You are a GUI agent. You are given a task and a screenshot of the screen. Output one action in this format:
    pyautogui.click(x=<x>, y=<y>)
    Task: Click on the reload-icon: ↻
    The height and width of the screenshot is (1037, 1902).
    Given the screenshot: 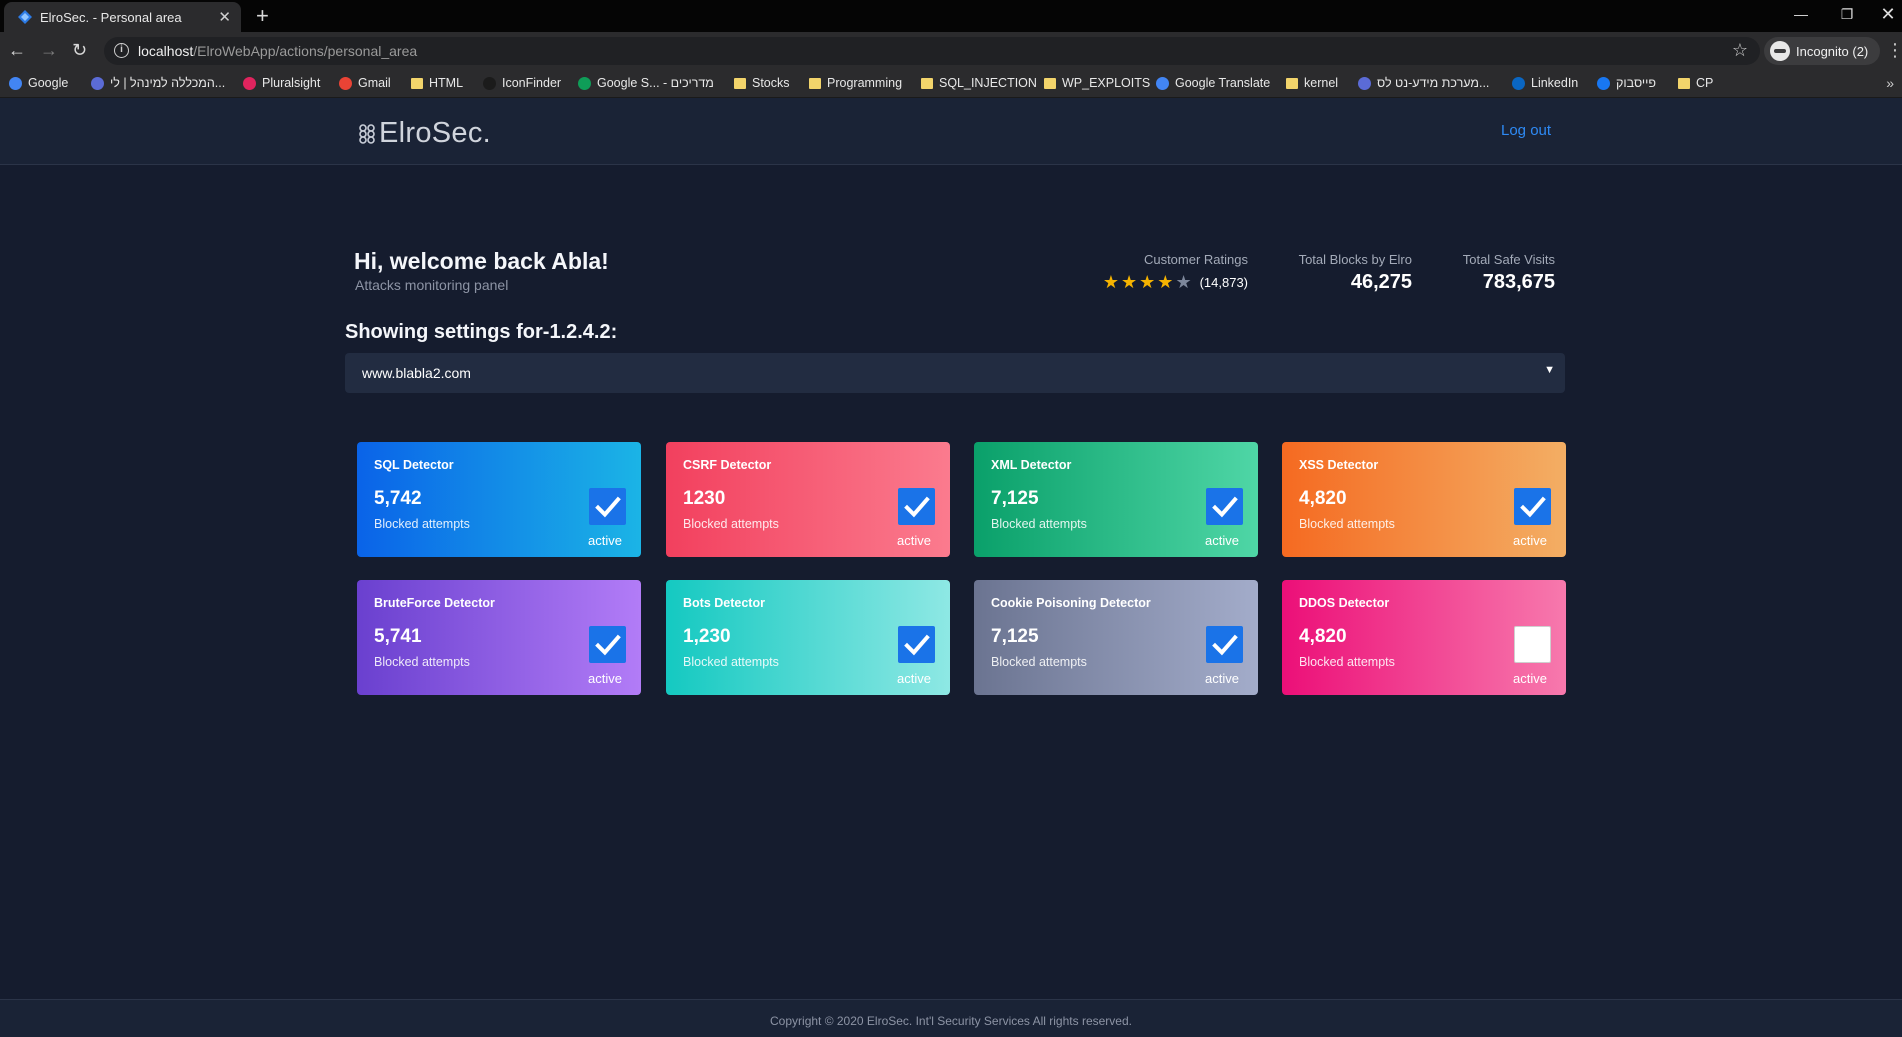 What is the action you would take?
    pyautogui.click(x=79, y=50)
    